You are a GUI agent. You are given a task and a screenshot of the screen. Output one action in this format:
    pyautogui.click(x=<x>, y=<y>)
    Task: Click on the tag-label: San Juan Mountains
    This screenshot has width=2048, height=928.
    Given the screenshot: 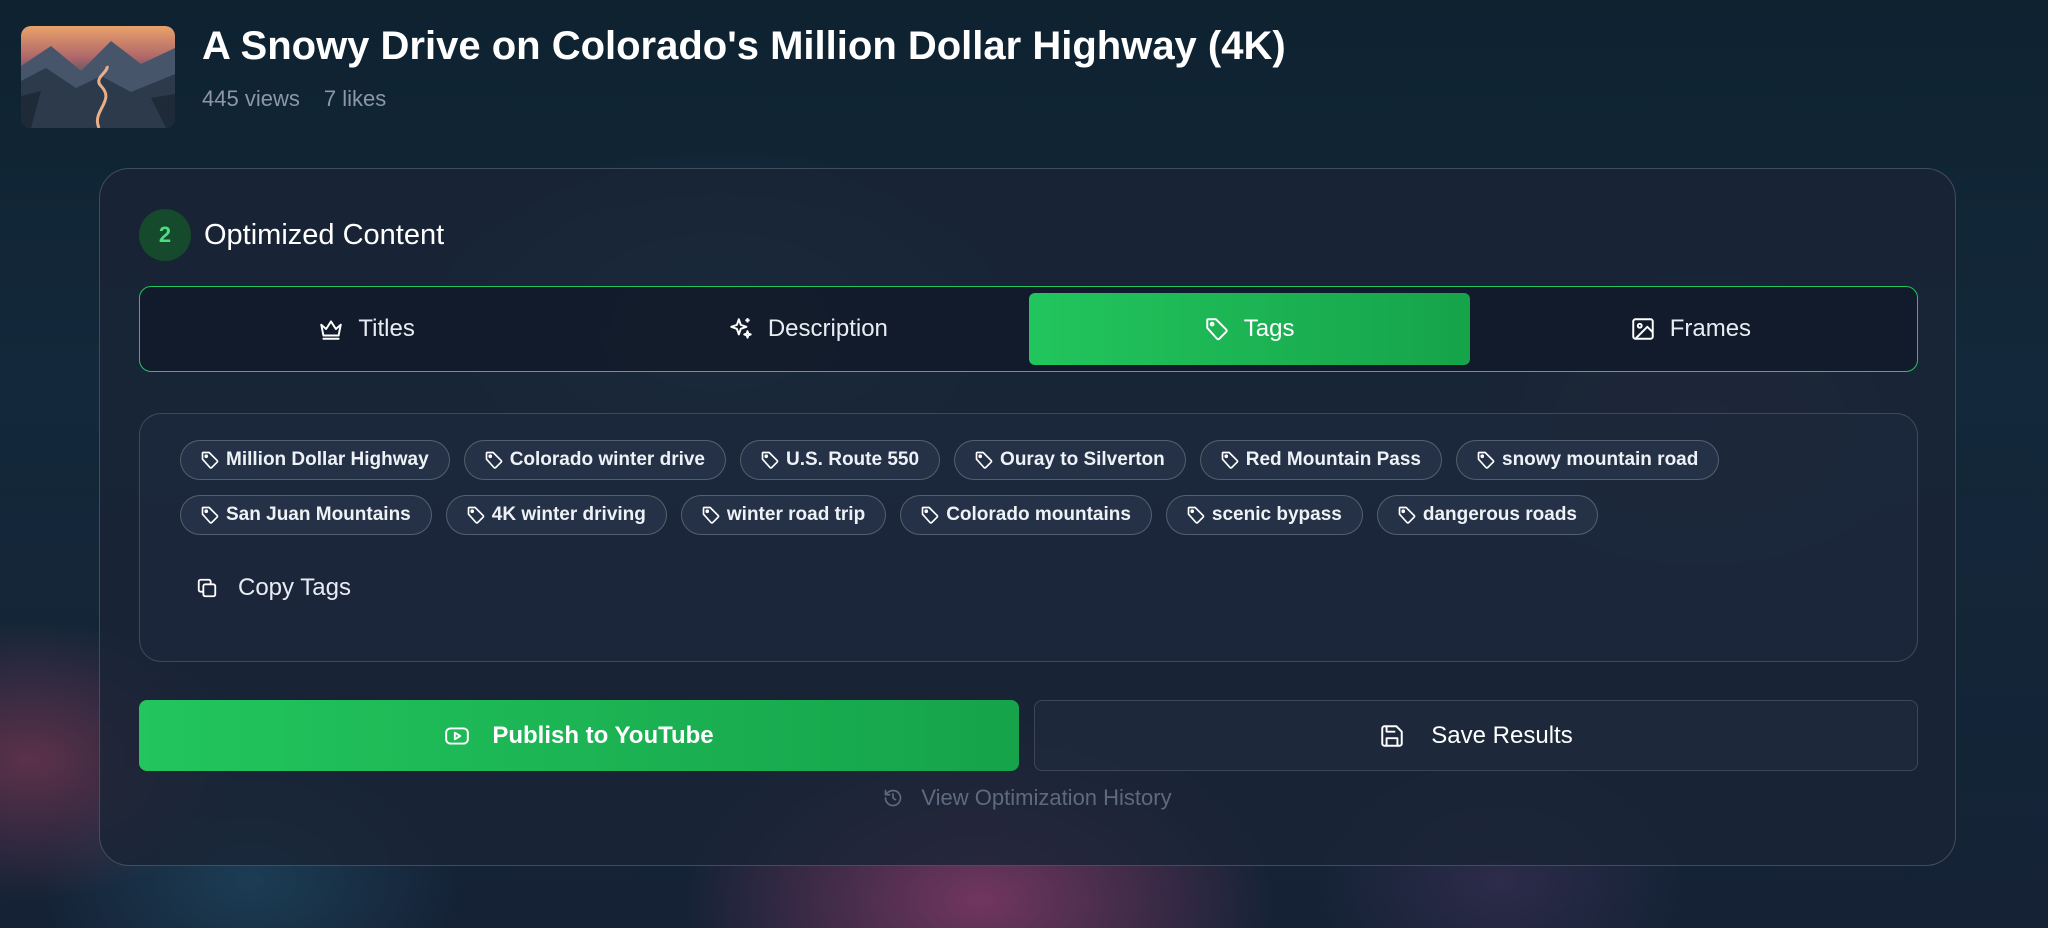 What is the action you would take?
    pyautogui.click(x=318, y=514)
    